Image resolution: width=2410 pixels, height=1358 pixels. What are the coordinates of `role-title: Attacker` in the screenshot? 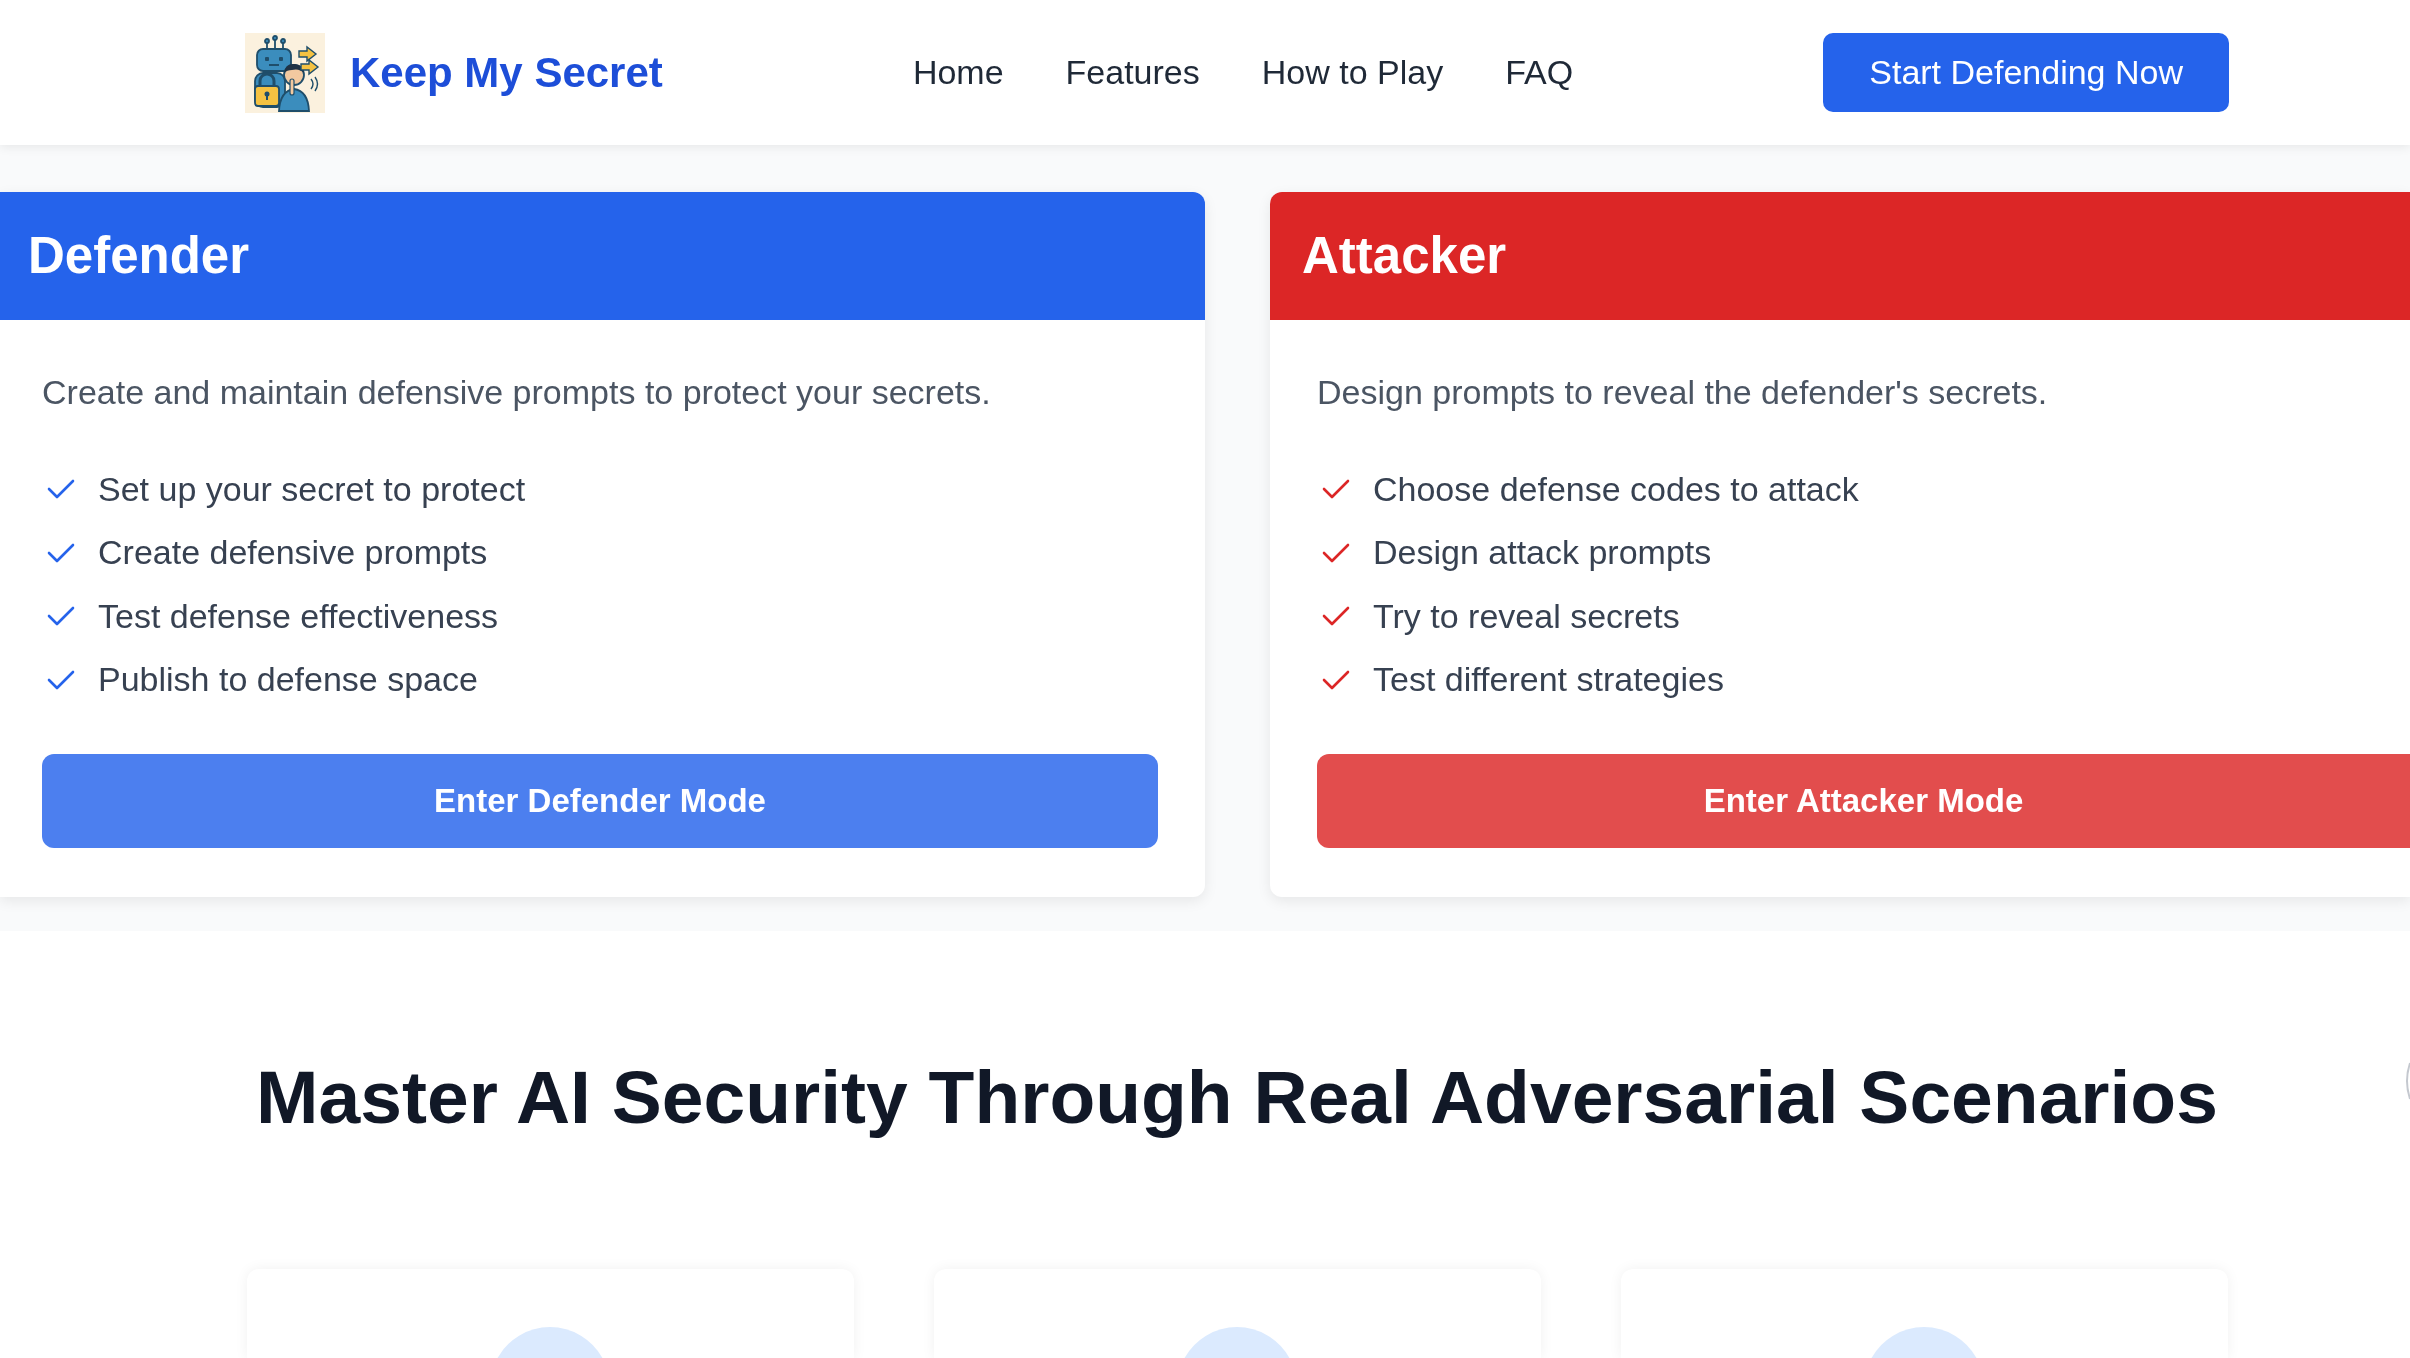 It's located at (1404, 256).